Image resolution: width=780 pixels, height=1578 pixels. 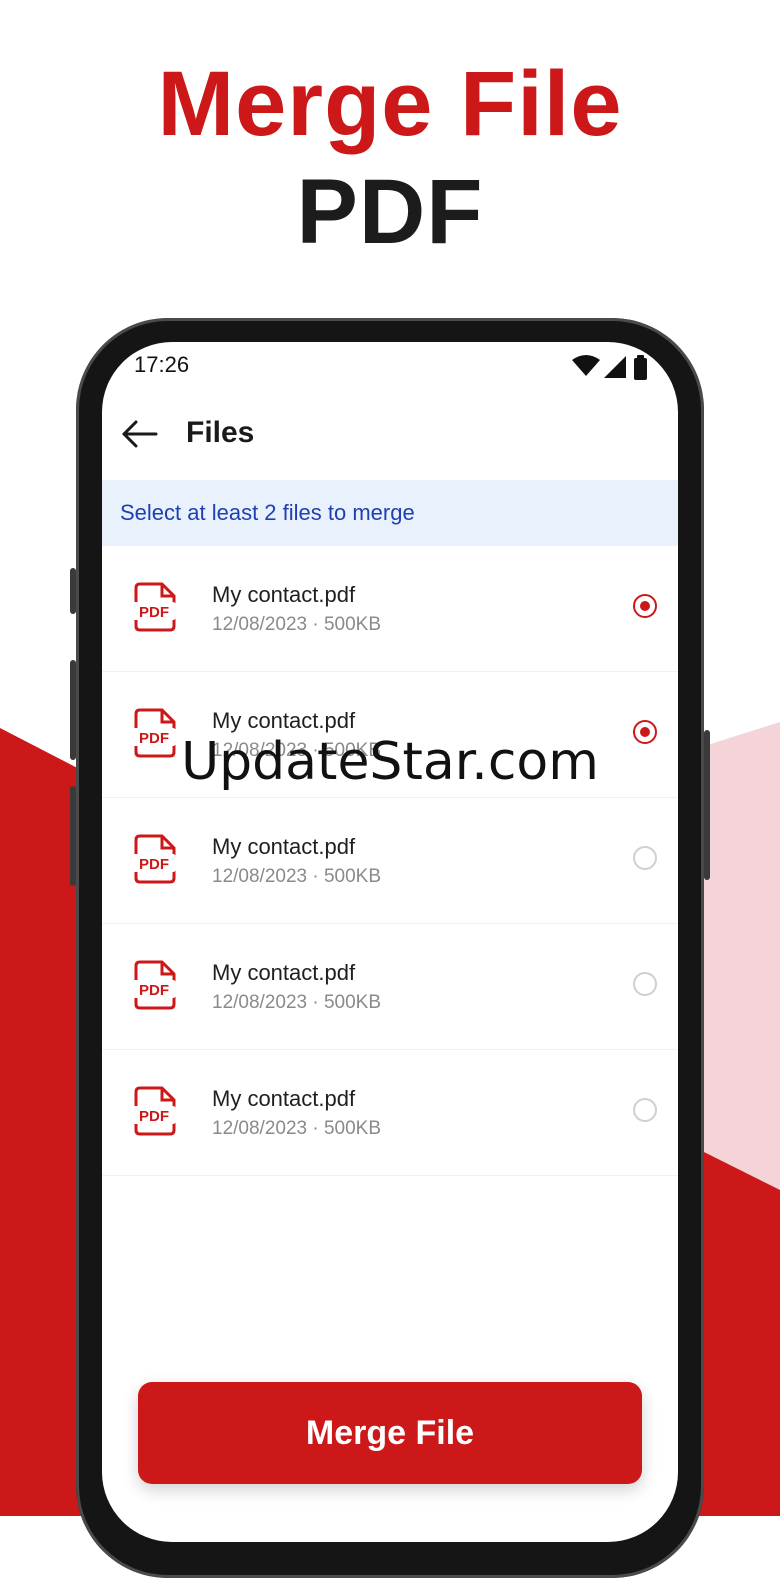 I want to click on info-banner: Select at least 2 files to merge, so click(x=390, y=513).